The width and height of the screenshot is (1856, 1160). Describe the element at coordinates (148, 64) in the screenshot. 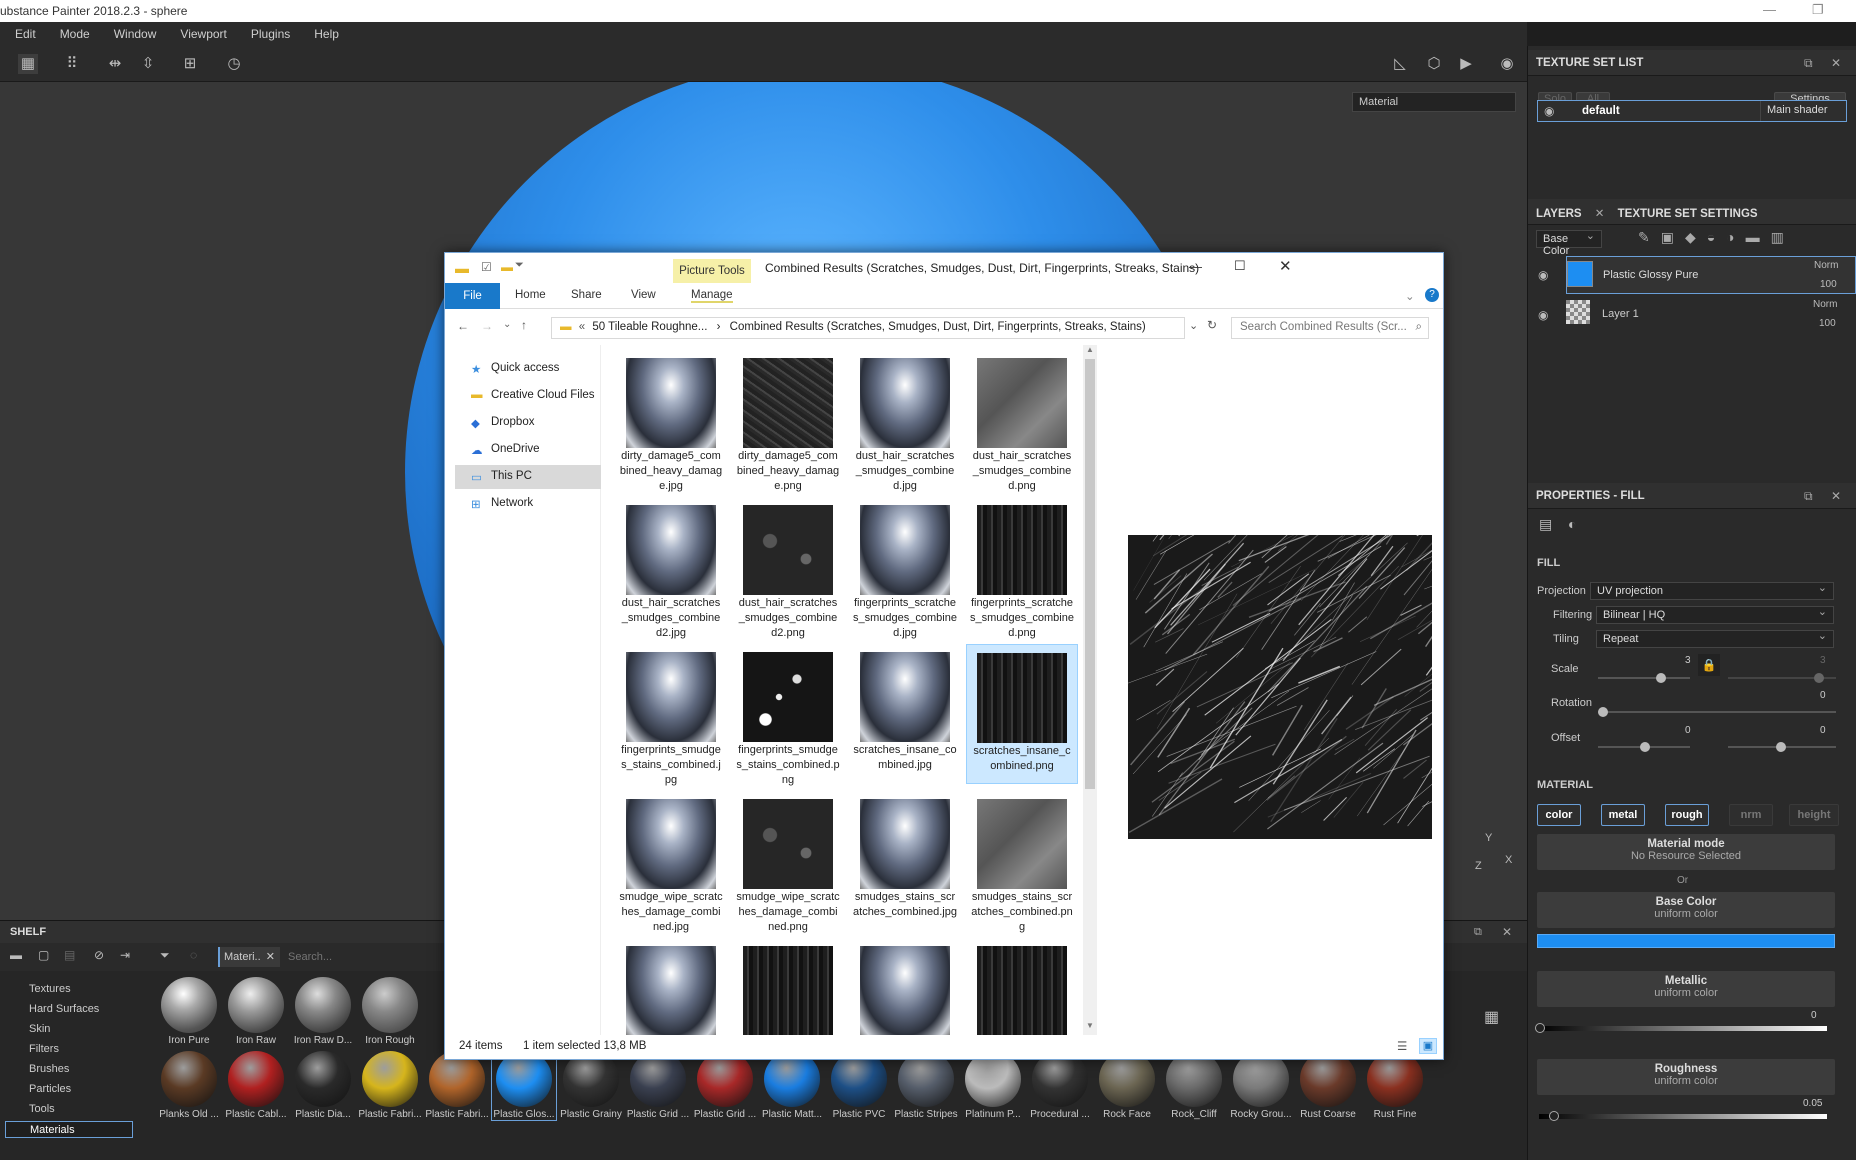

I see `align-icon: ⇳` at that location.